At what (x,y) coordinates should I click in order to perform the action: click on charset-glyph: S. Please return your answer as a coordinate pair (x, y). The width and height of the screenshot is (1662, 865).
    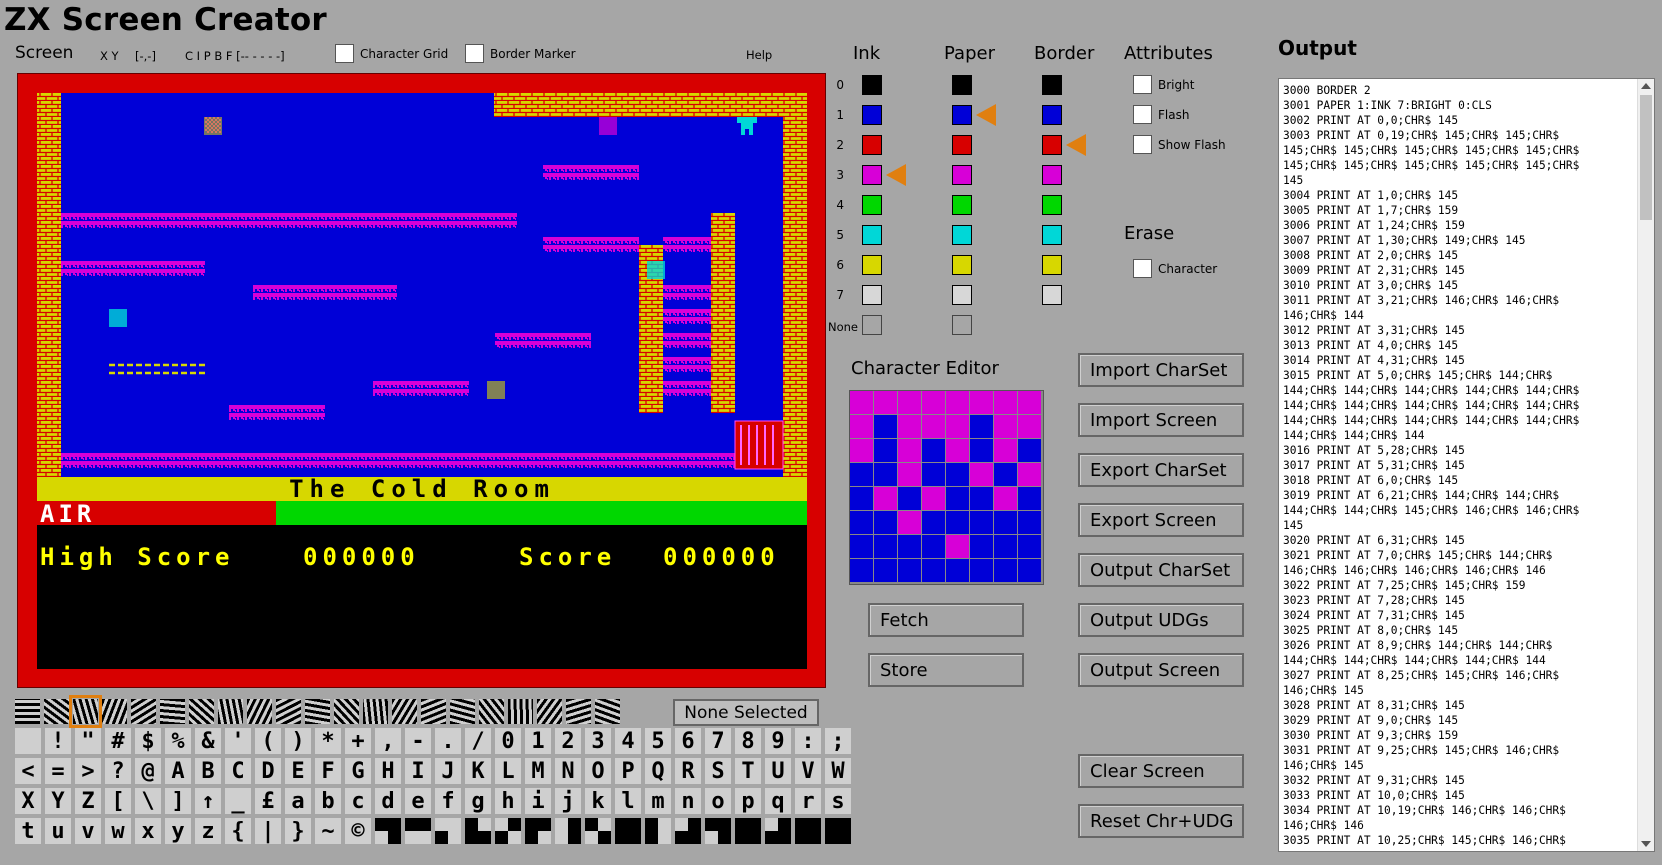
    Looking at the image, I should click on (718, 771).